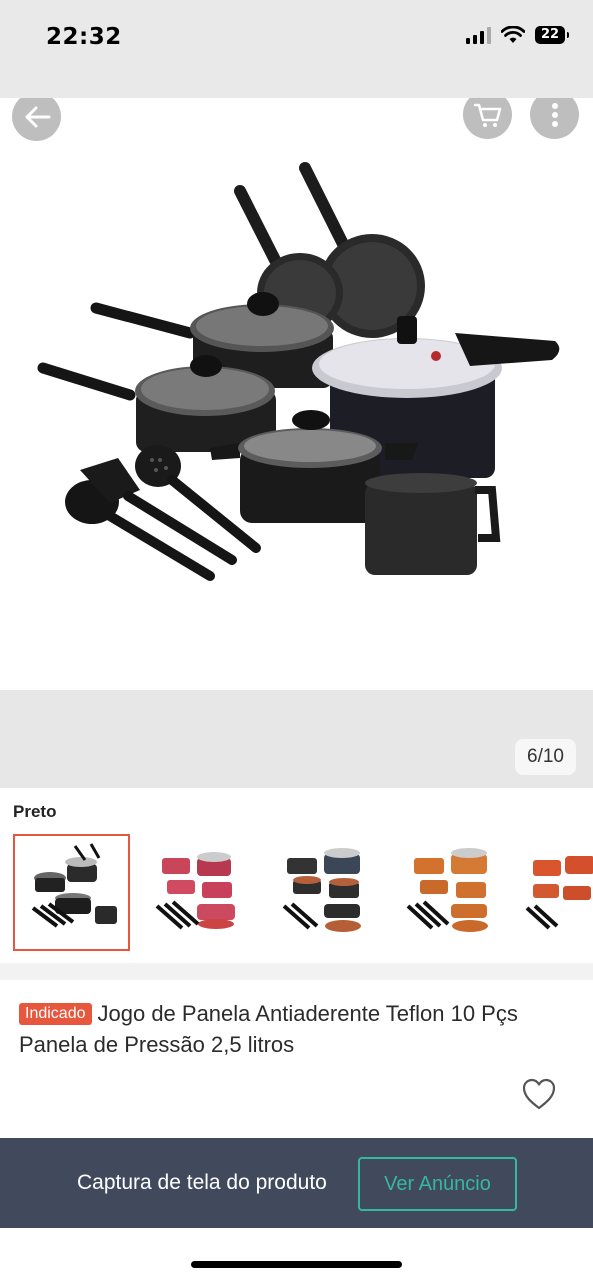  Describe the element at coordinates (296, 739) in the screenshot. I see `image-footer-band` at that location.